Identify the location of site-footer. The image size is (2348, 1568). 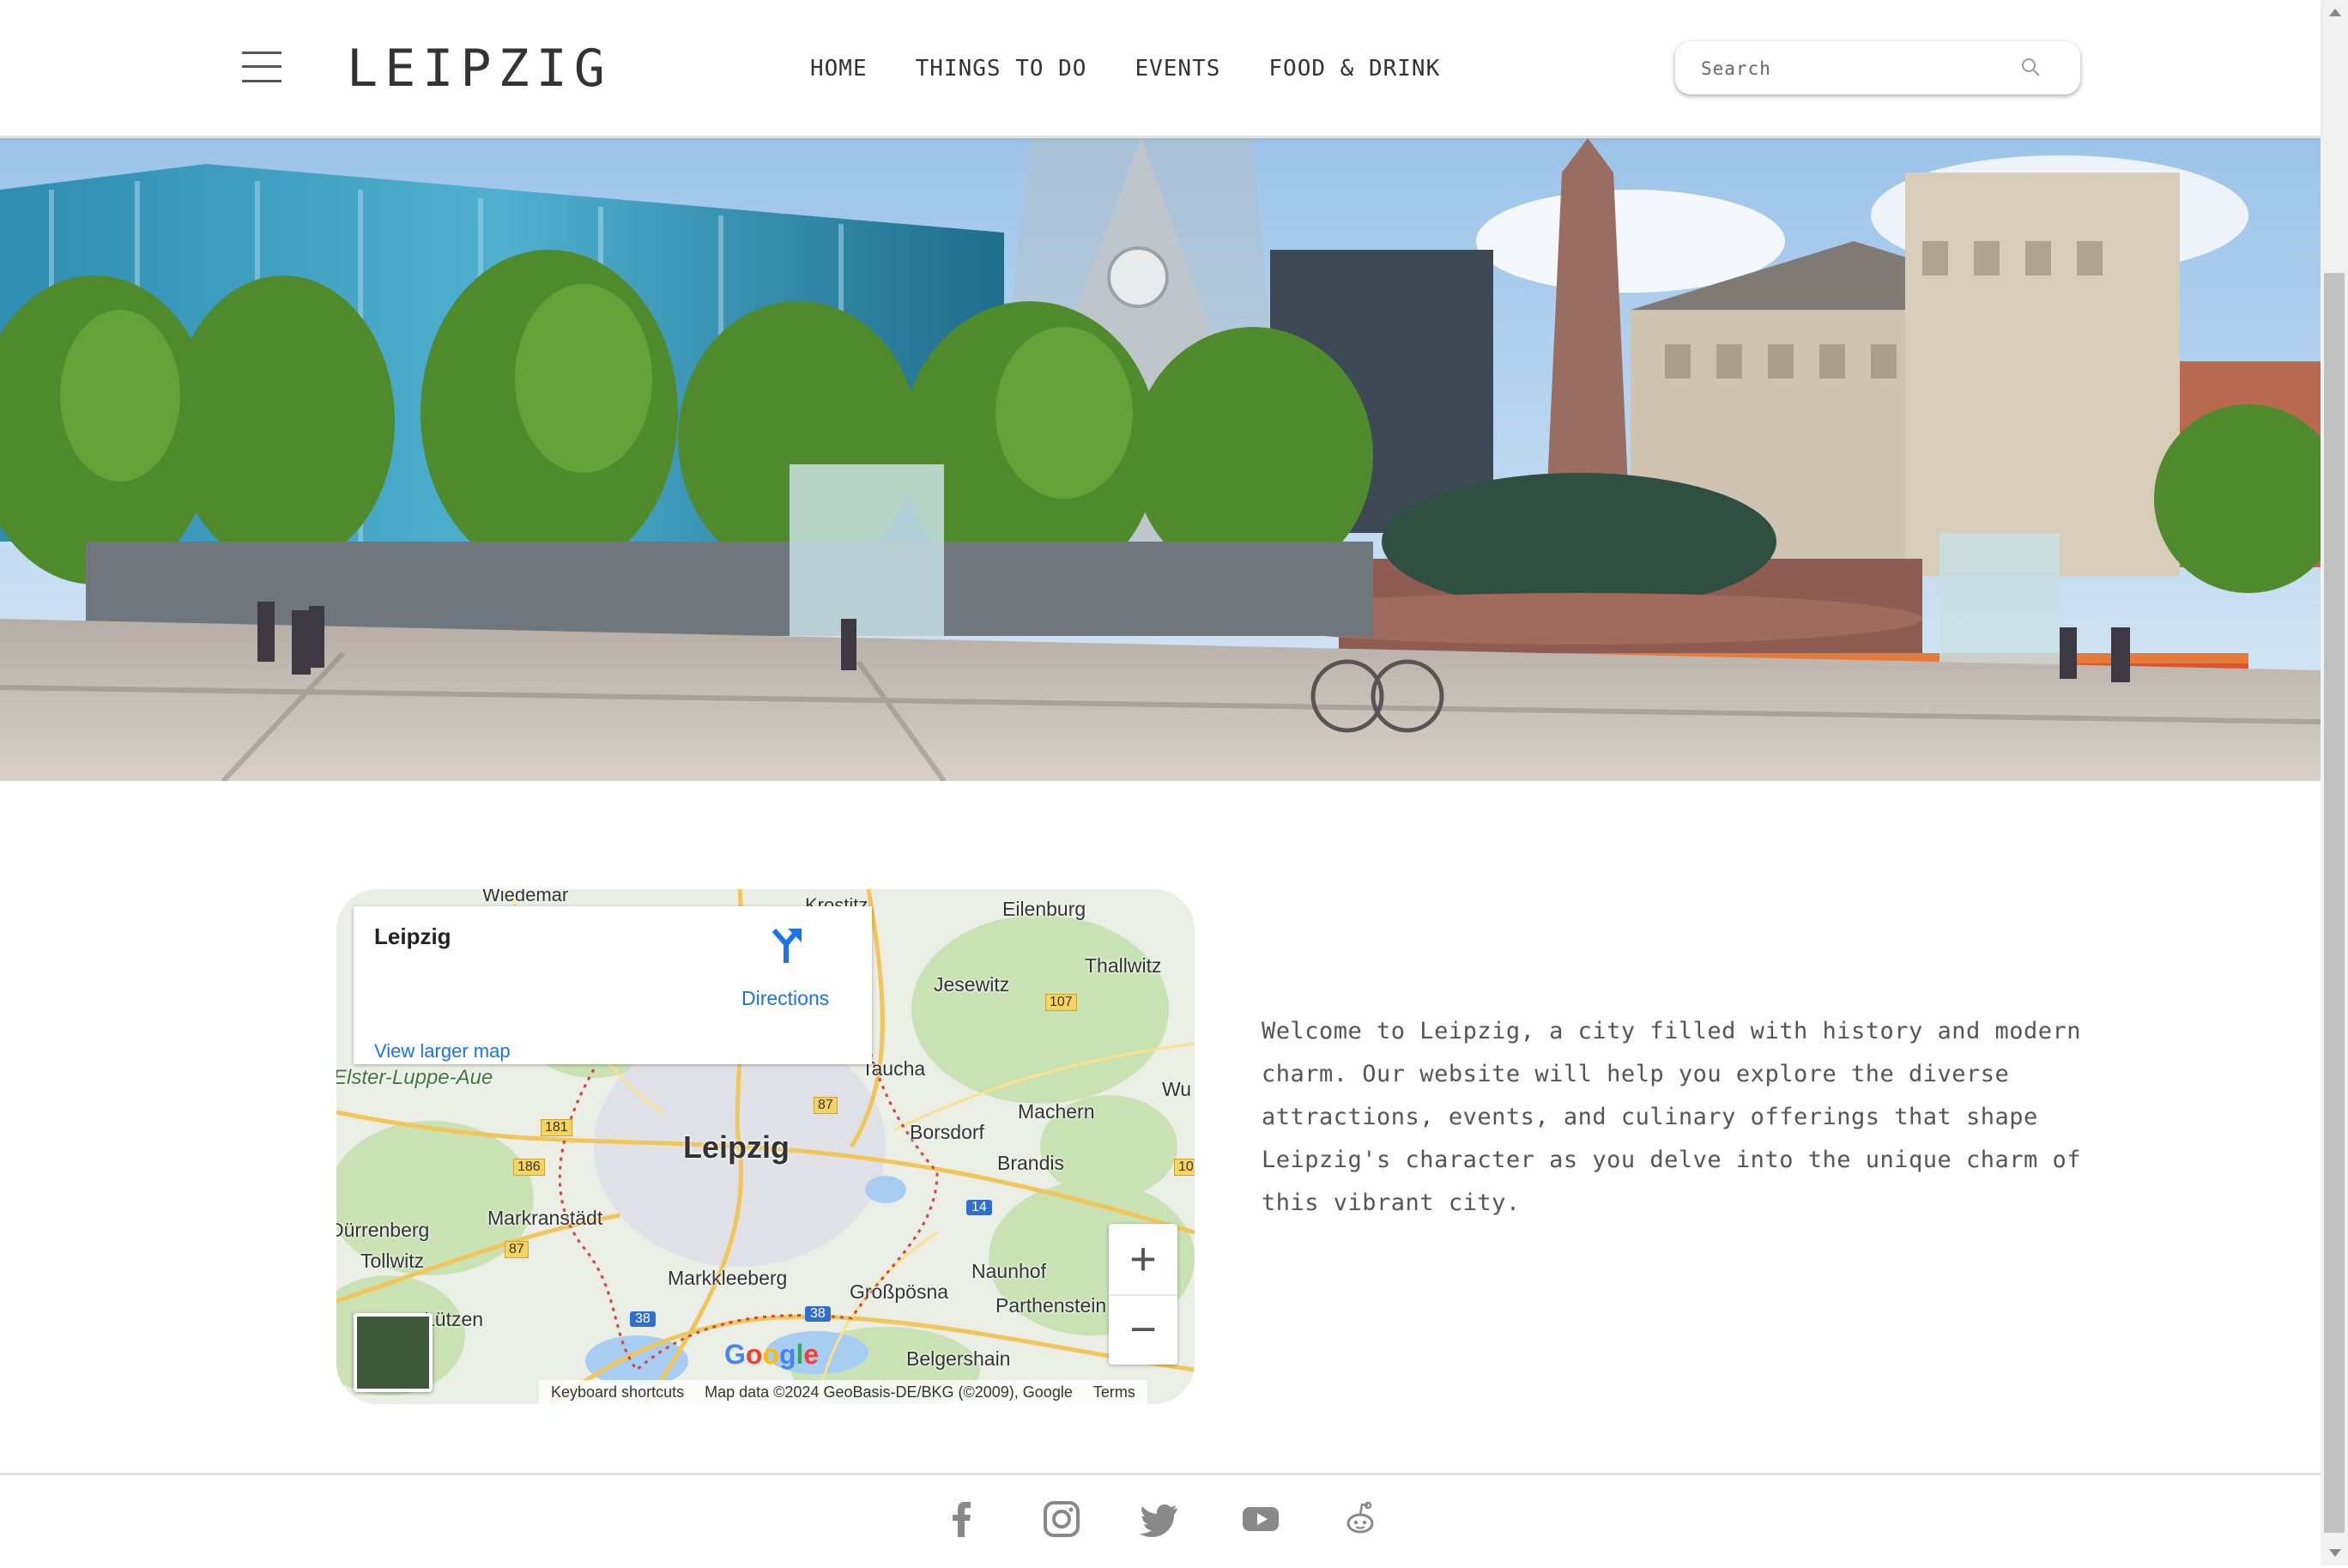
(1160, 1520).